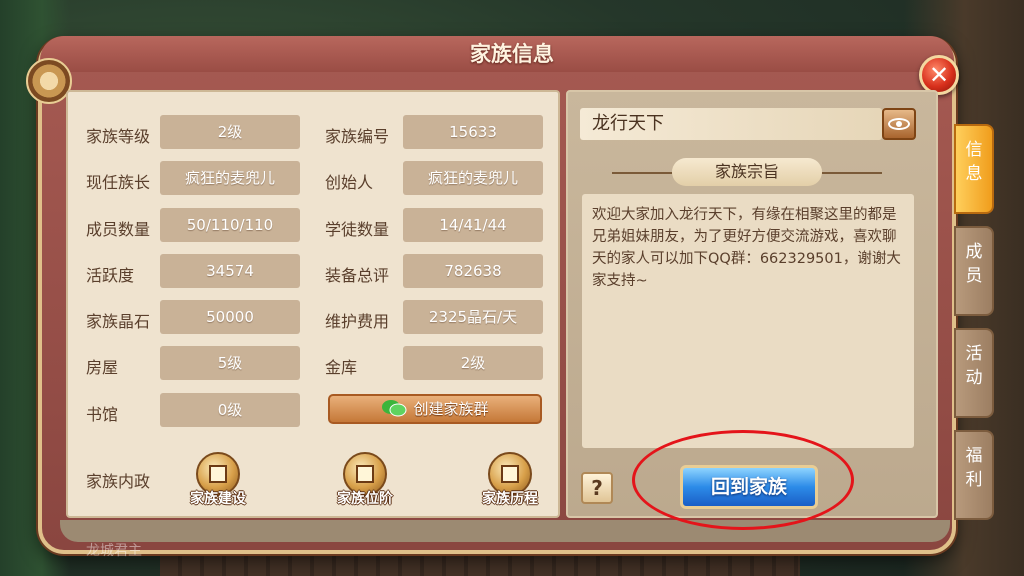 This screenshot has height=576, width=1024. I want to click on treasury-label: 金库, so click(341, 367).